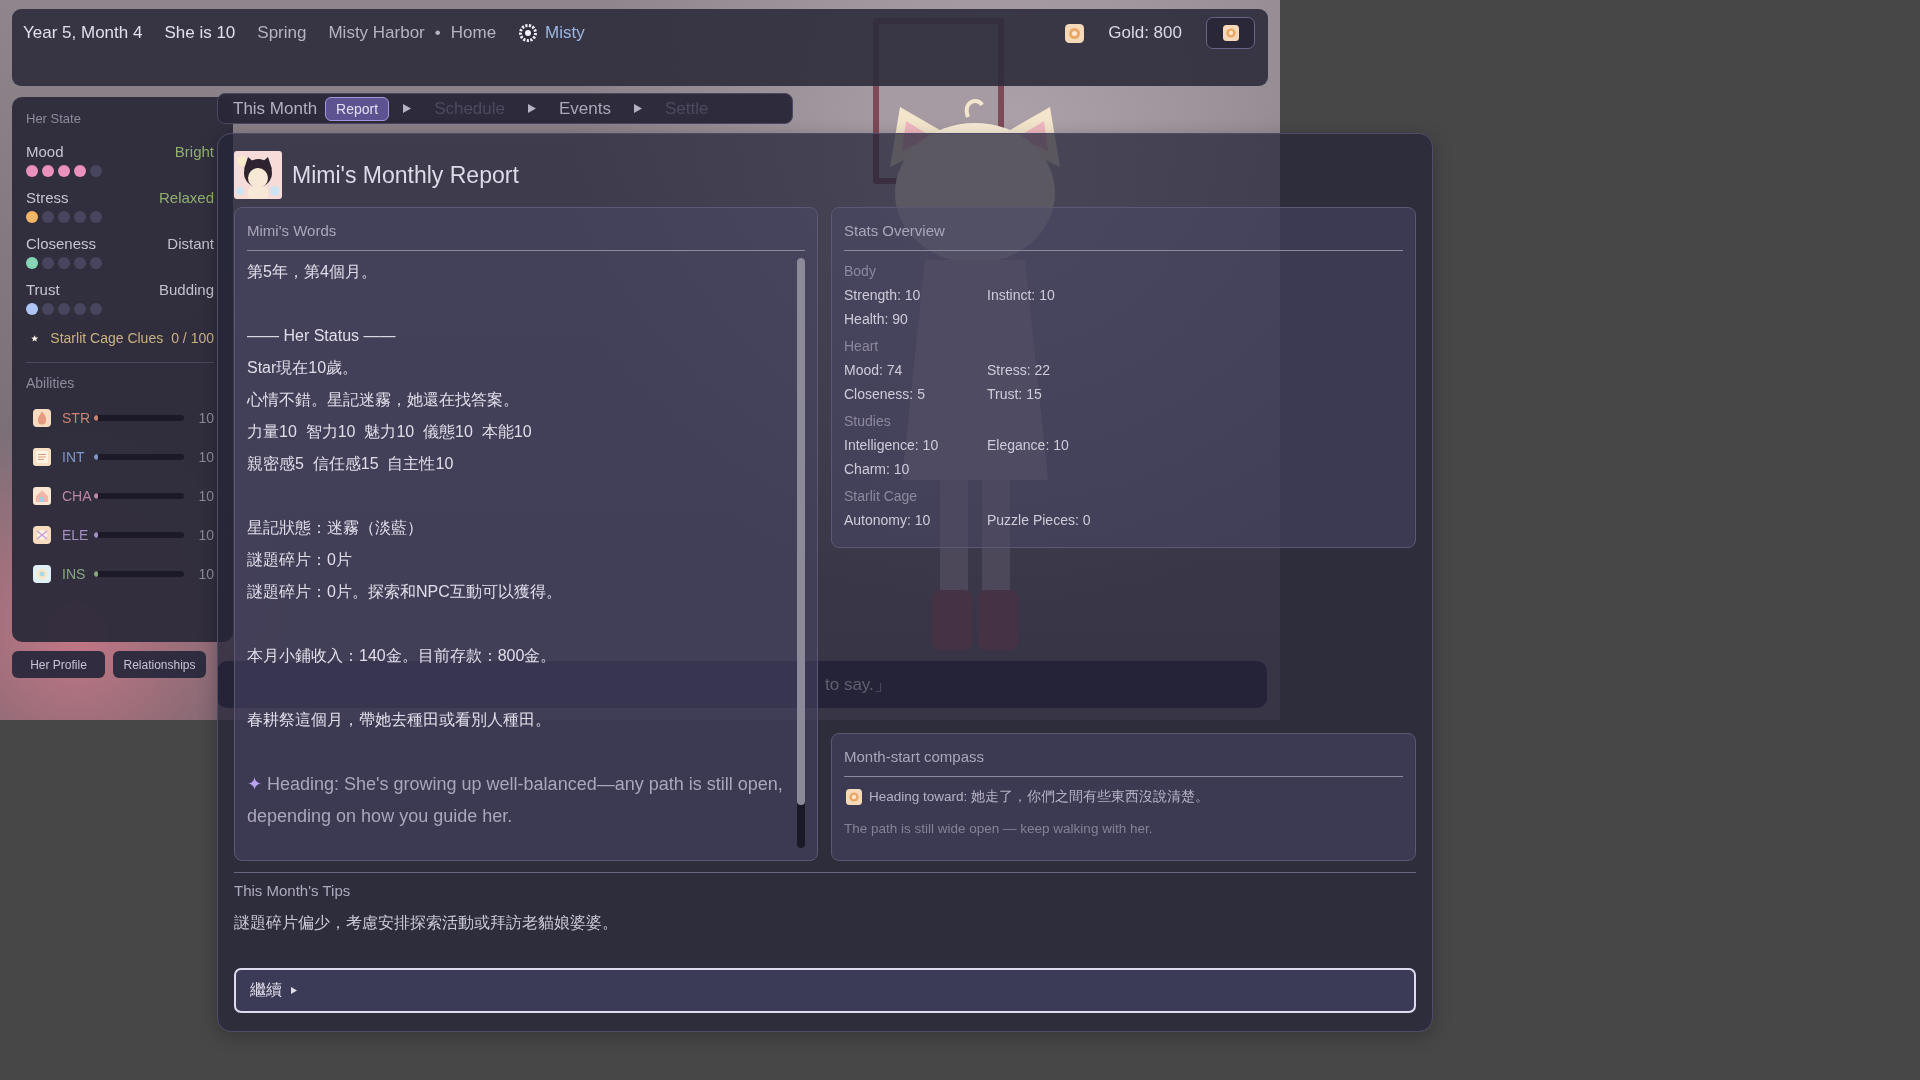 The height and width of the screenshot is (1080, 1920). I want to click on stat-group-heading: Studies, so click(867, 421).